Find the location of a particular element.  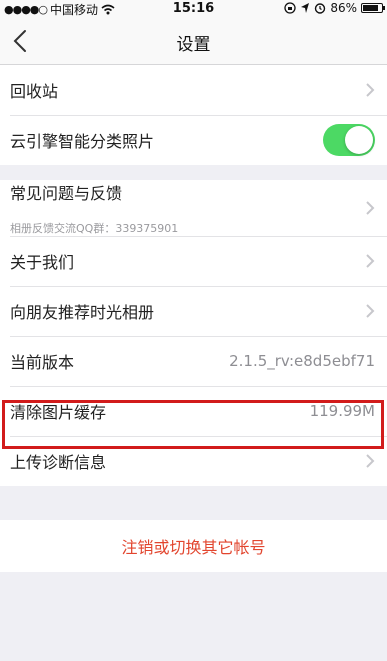

cloud-classify-toggle is located at coordinates (349, 140).